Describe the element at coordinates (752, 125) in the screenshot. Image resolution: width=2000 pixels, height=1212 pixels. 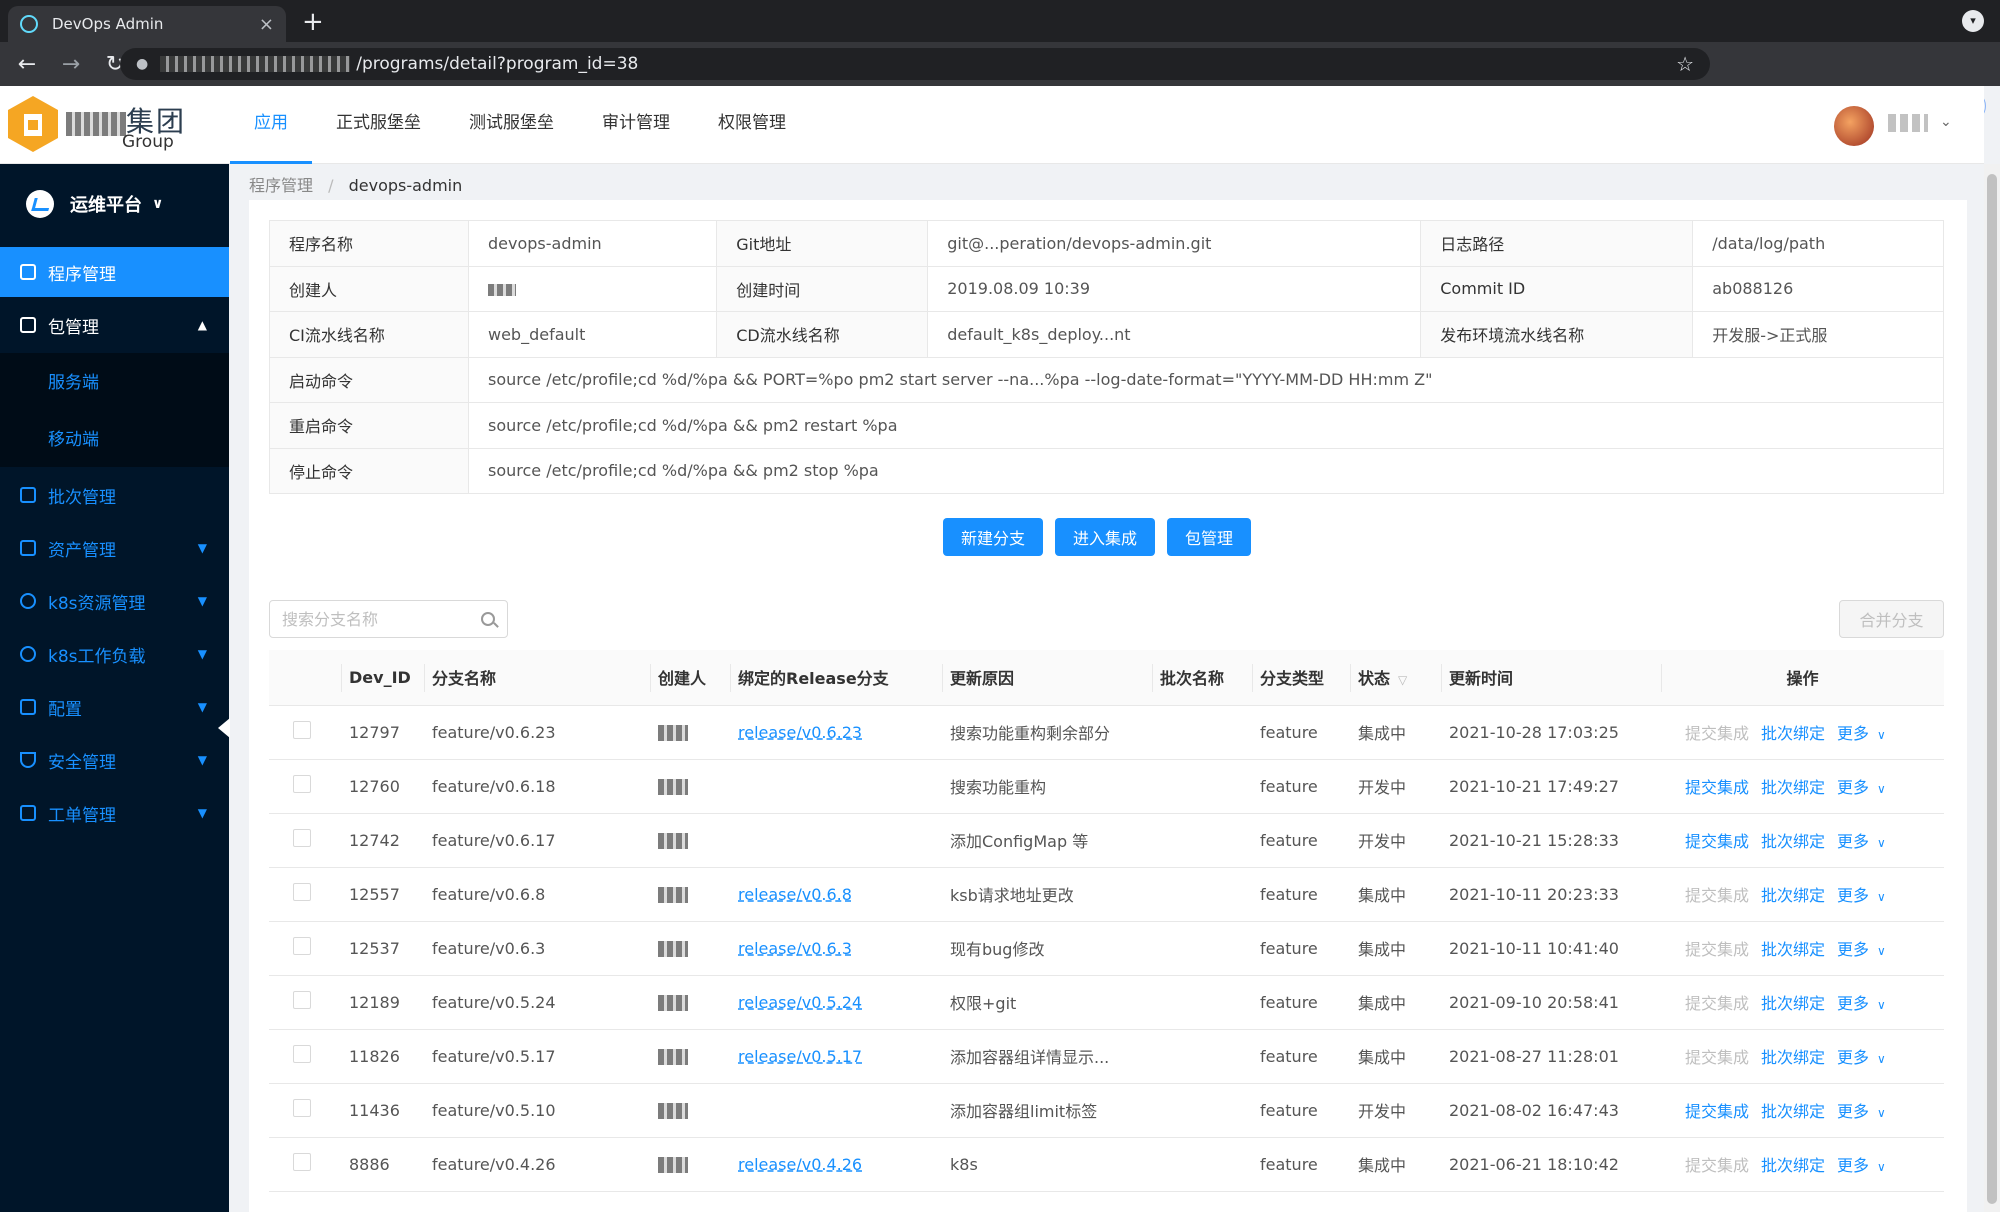
I see `topnav-permissions: 权限管理` at that location.